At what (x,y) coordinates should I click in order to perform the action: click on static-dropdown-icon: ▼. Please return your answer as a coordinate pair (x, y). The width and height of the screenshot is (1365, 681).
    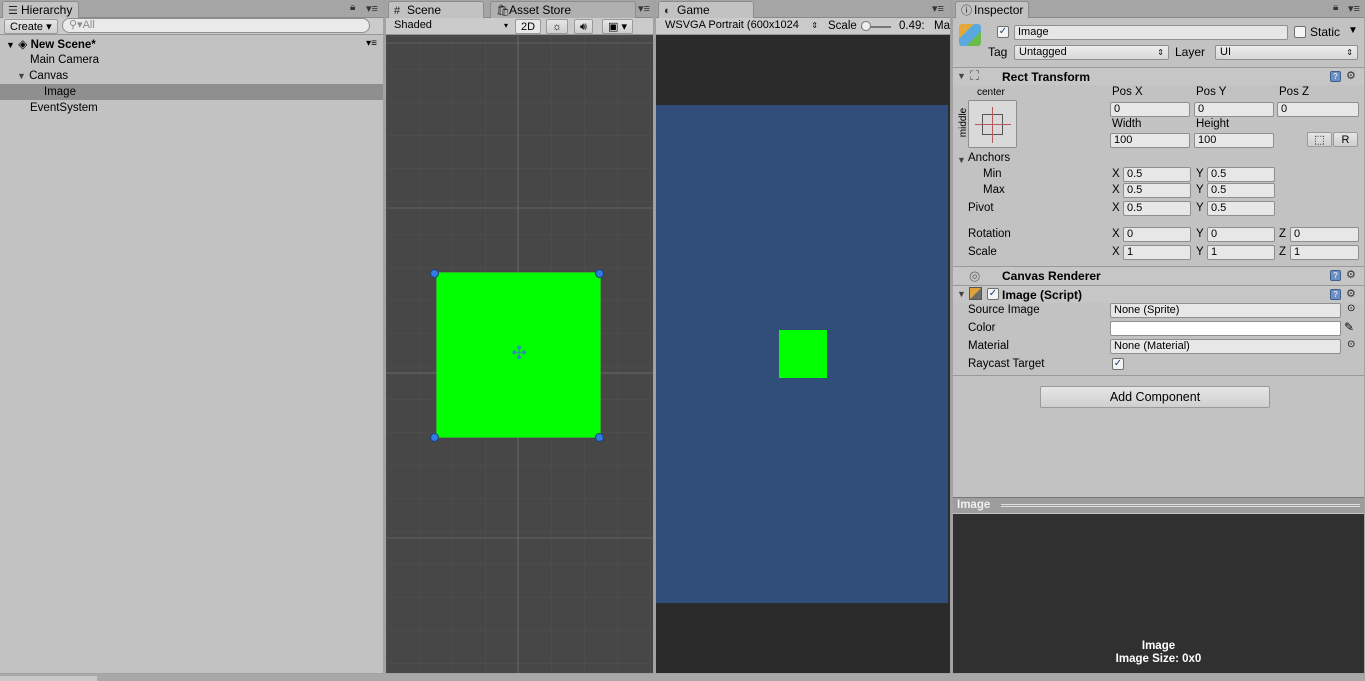
    Looking at the image, I should click on (1353, 30).